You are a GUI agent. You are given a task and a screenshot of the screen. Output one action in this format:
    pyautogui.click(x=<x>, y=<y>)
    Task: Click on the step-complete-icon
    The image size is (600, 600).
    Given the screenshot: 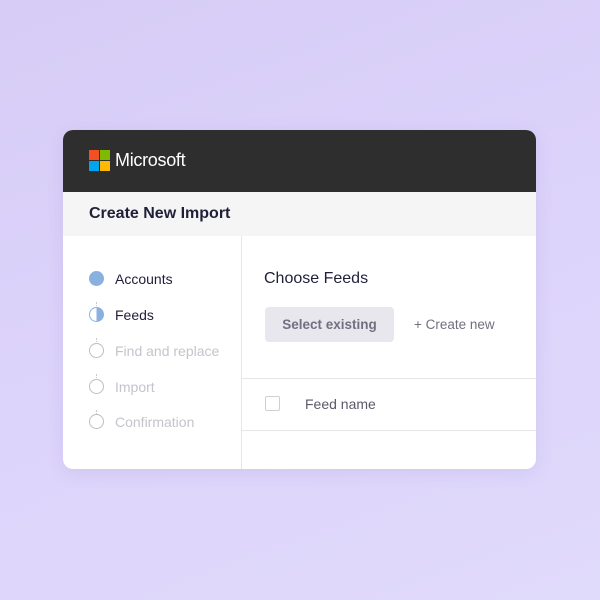 What is the action you would take?
    pyautogui.click(x=96, y=278)
    